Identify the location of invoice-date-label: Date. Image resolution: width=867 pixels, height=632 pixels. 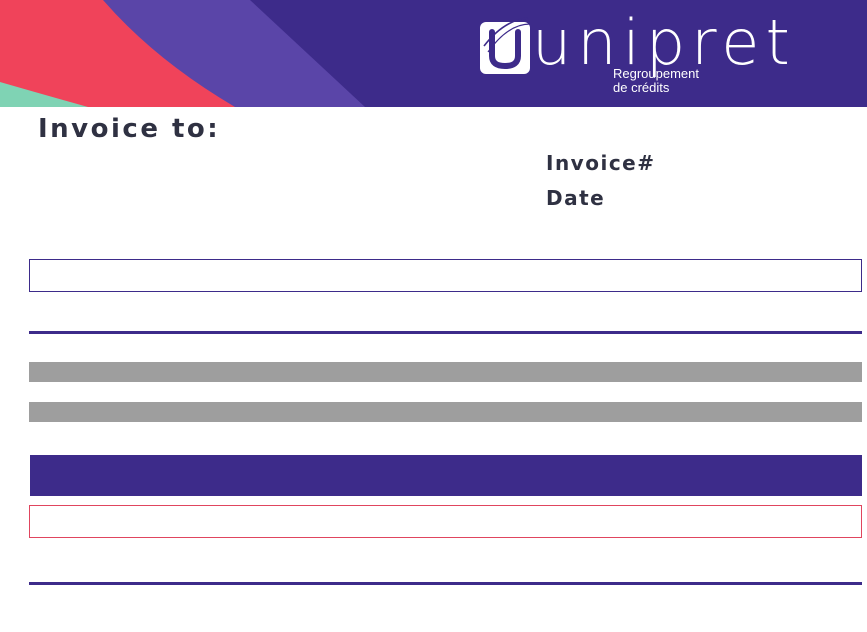
(576, 198).